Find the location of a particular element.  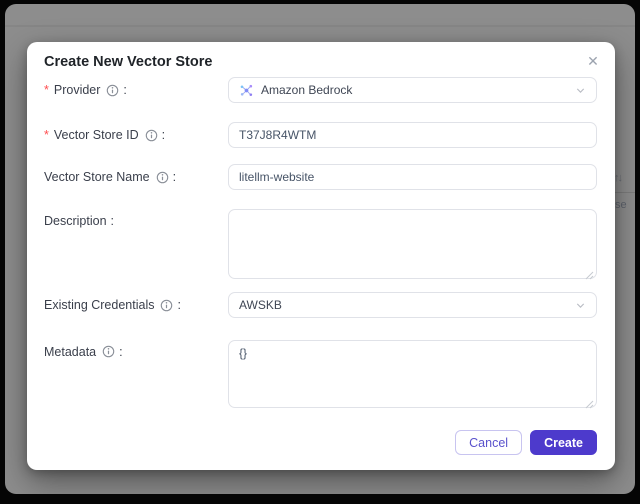

existing-credentials-select: AWSKB is located at coordinates (412, 305).